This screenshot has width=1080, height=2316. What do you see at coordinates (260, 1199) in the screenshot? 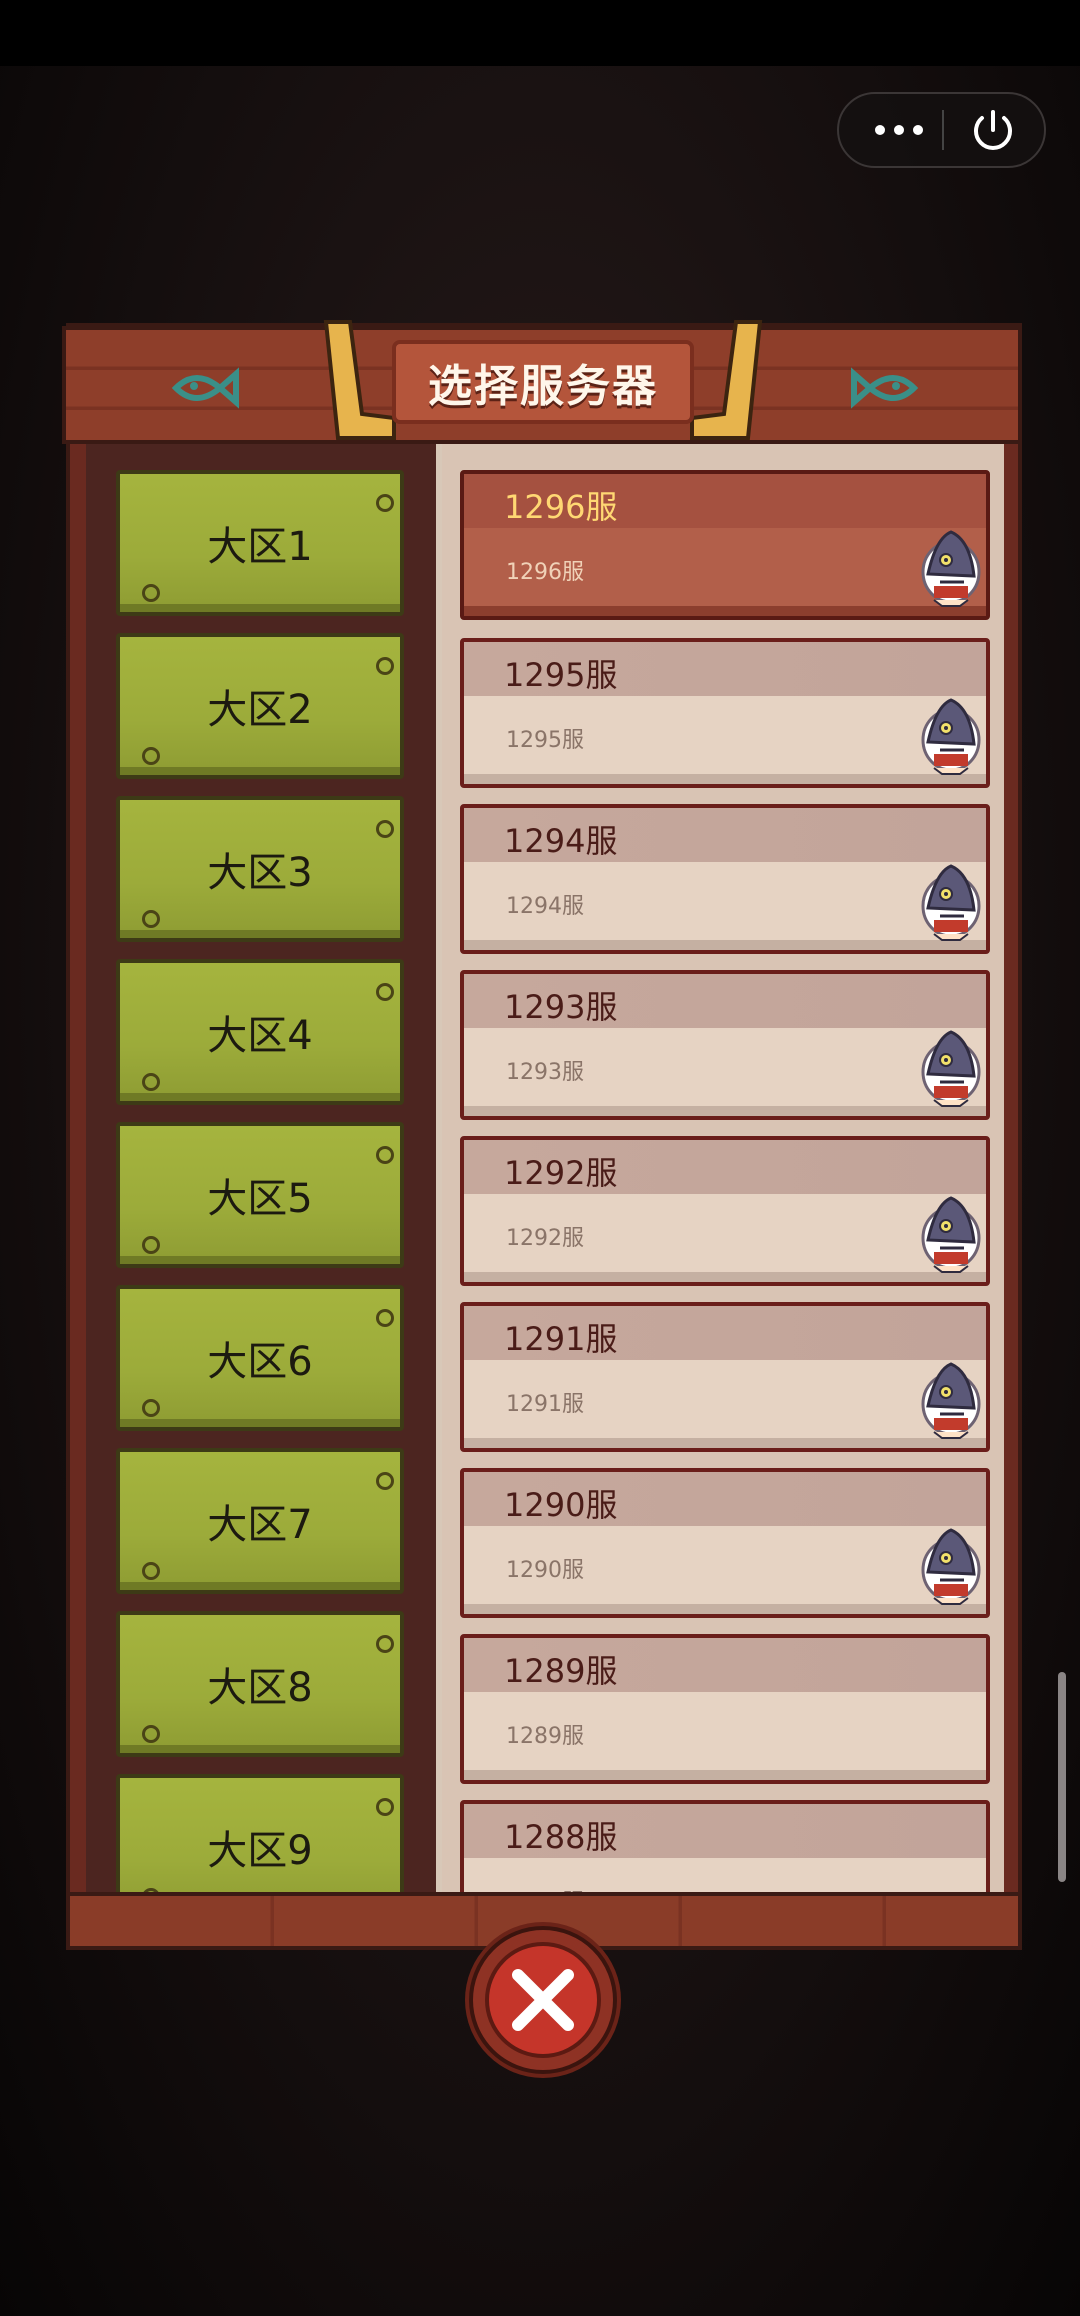
I see `region-label: 大区5` at bounding box center [260, 1199].